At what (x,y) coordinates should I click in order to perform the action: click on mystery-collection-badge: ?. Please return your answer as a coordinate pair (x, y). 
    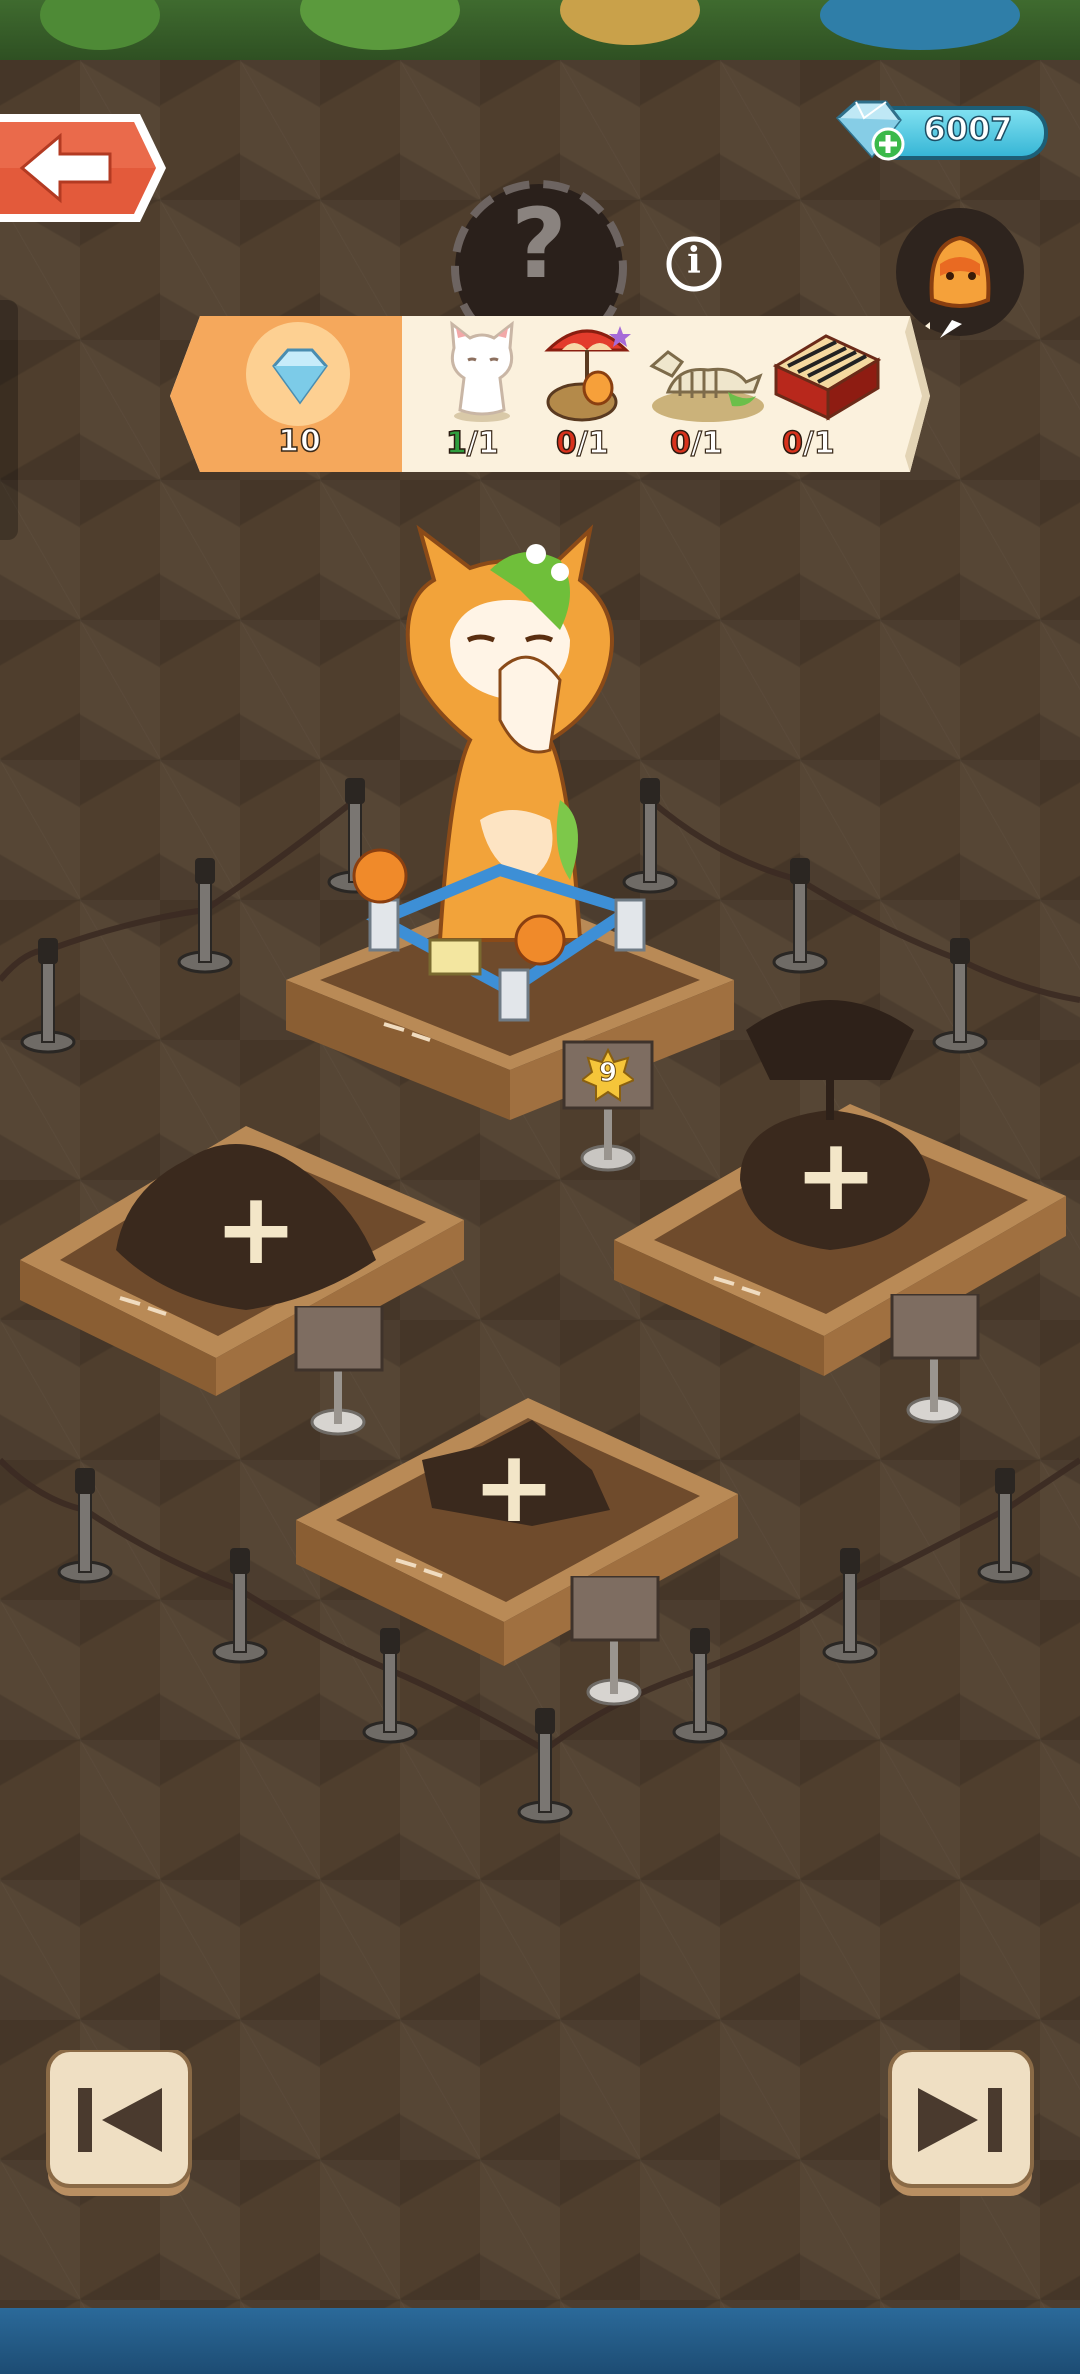
    Looking at the image, I should click on (539, 268).